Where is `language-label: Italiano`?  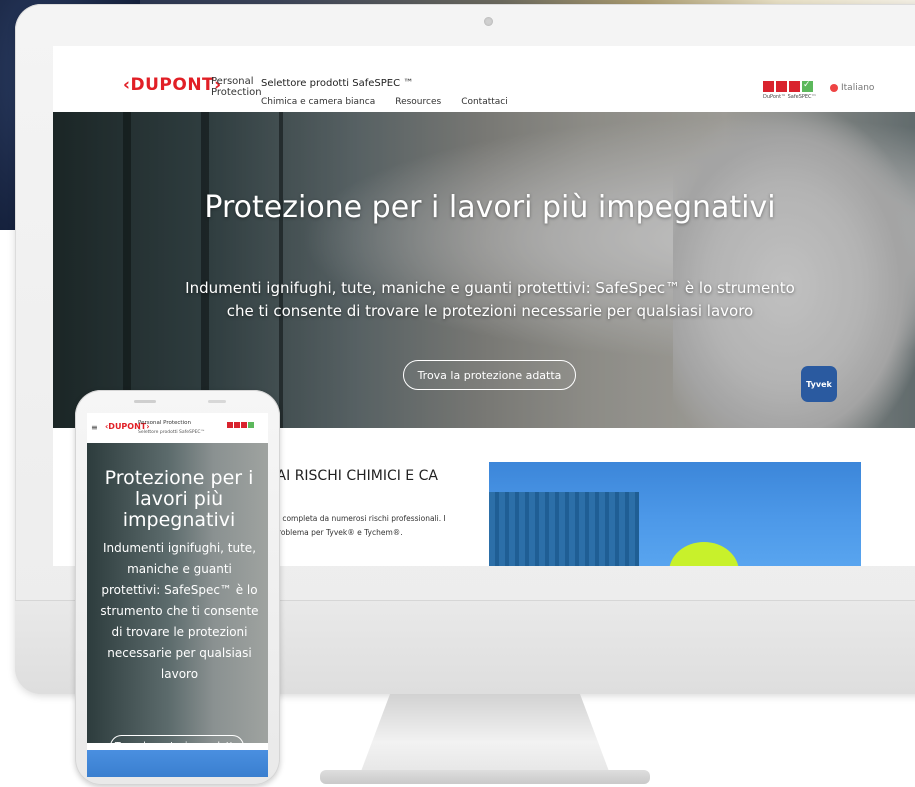 language-label: Italiano is located at coordinates (858, 88).